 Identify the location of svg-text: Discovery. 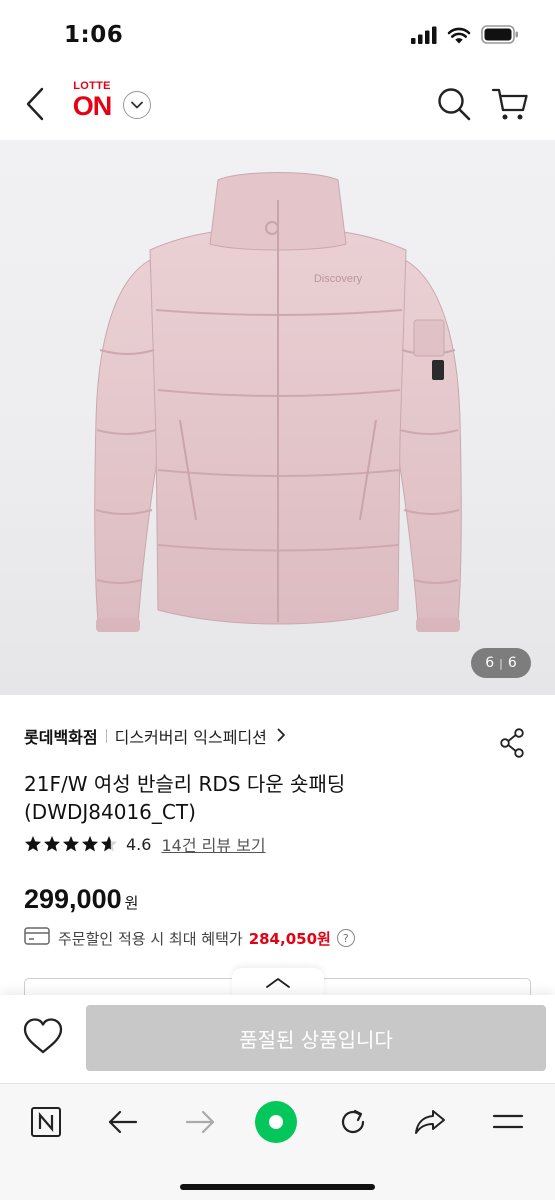
(338, 279).